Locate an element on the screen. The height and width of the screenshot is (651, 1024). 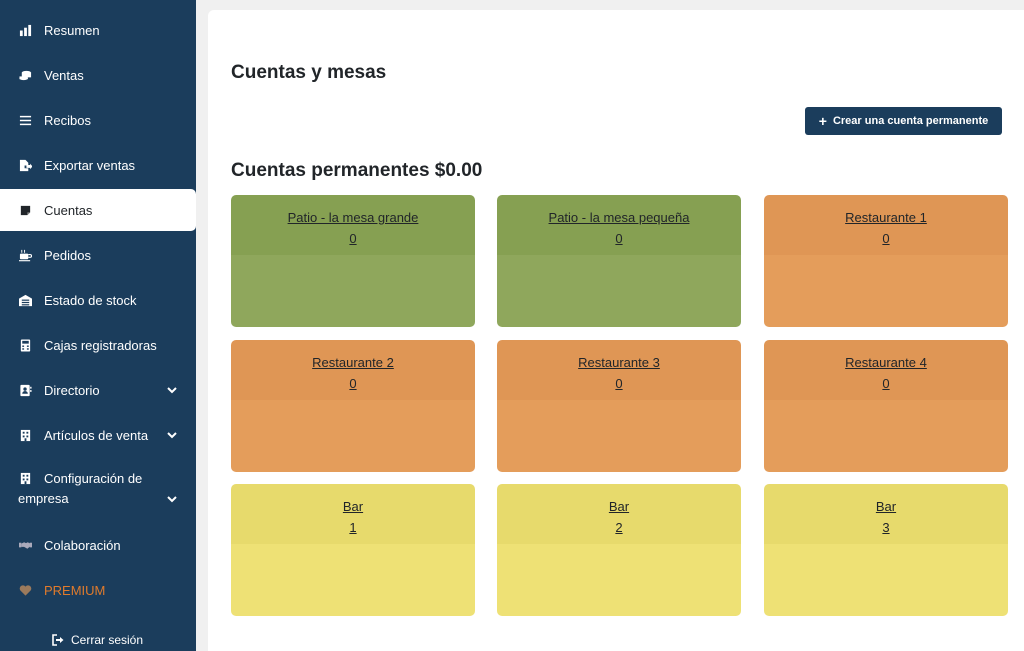
sidebar-item-label: Artículos de venta is located at coordinates (96, 435).